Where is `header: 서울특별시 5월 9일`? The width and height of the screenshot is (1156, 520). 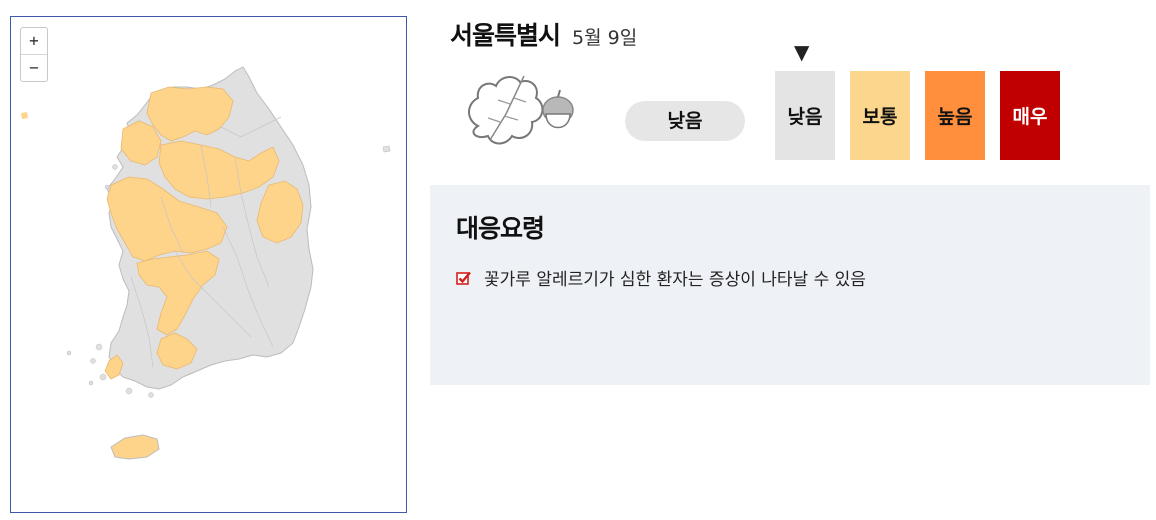
header: 서울특별시 5월 9일 is located at coordinates (543, 34).